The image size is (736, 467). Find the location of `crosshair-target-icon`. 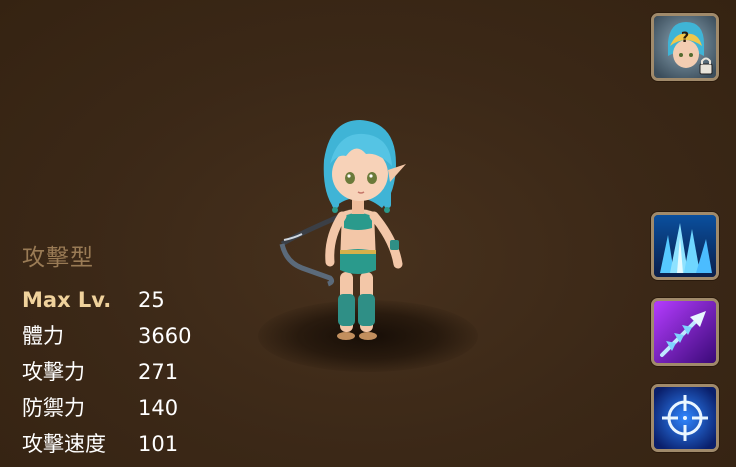

crosshair-target-icon is located at coordinates (685, 418).